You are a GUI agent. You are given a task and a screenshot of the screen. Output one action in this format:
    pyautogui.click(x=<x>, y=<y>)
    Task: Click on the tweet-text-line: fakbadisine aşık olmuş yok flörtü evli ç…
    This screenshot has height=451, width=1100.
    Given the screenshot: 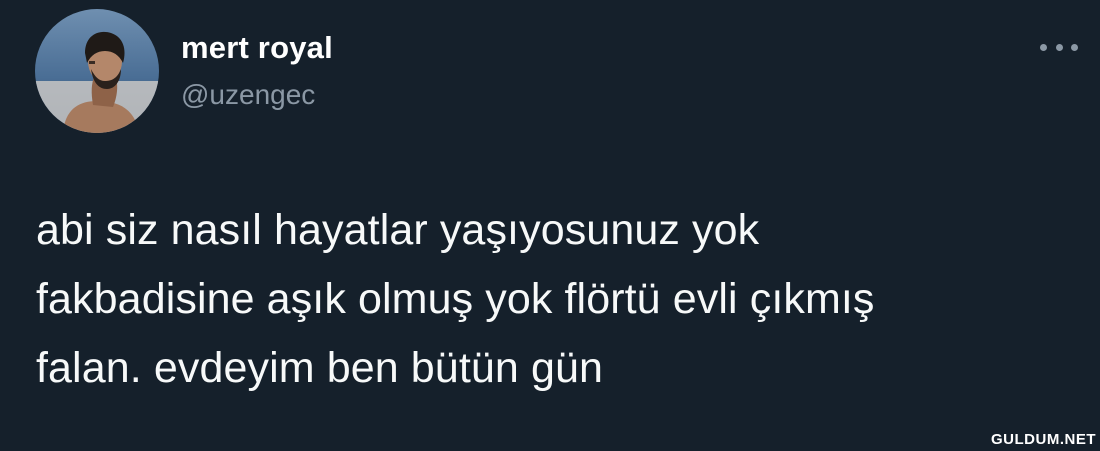 What is the action you would take?
    pyautogui.click(x=455, y=299)
    